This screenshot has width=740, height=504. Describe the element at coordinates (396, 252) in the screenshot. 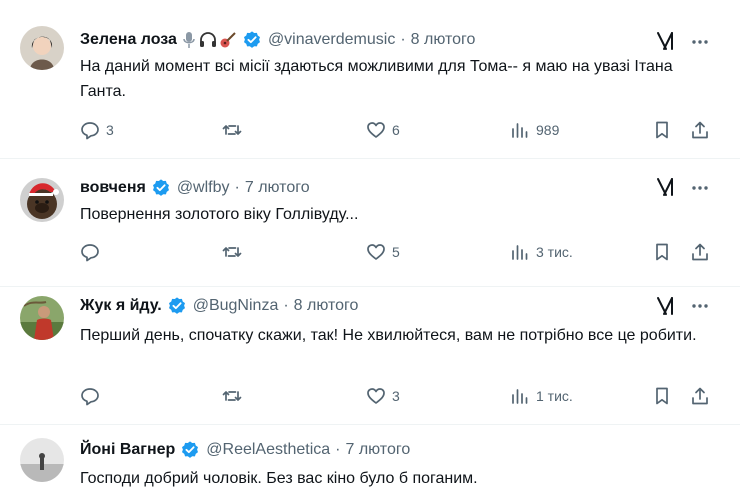

I see `like-count: 5` at that location.